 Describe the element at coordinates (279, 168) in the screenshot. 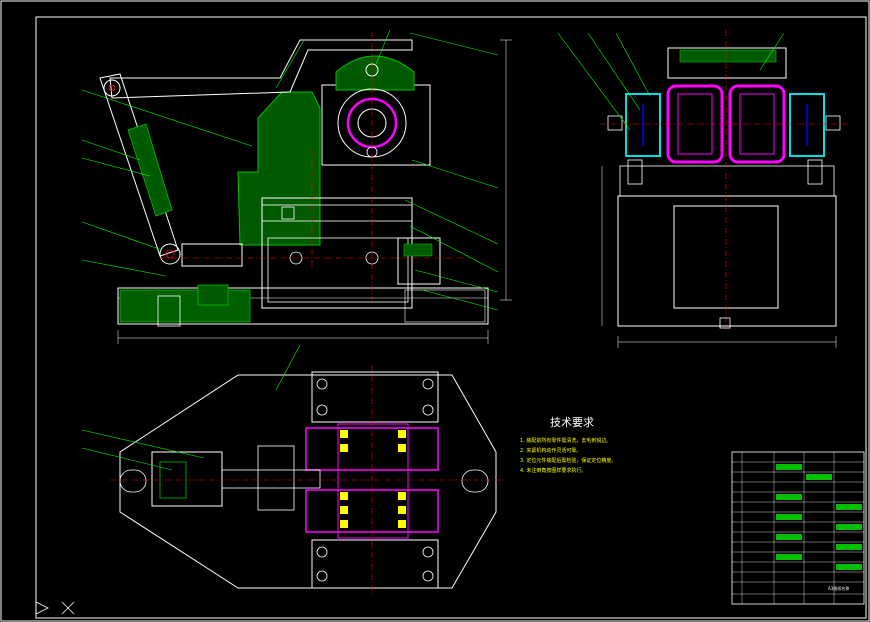

I see `clamp-body` at that location.